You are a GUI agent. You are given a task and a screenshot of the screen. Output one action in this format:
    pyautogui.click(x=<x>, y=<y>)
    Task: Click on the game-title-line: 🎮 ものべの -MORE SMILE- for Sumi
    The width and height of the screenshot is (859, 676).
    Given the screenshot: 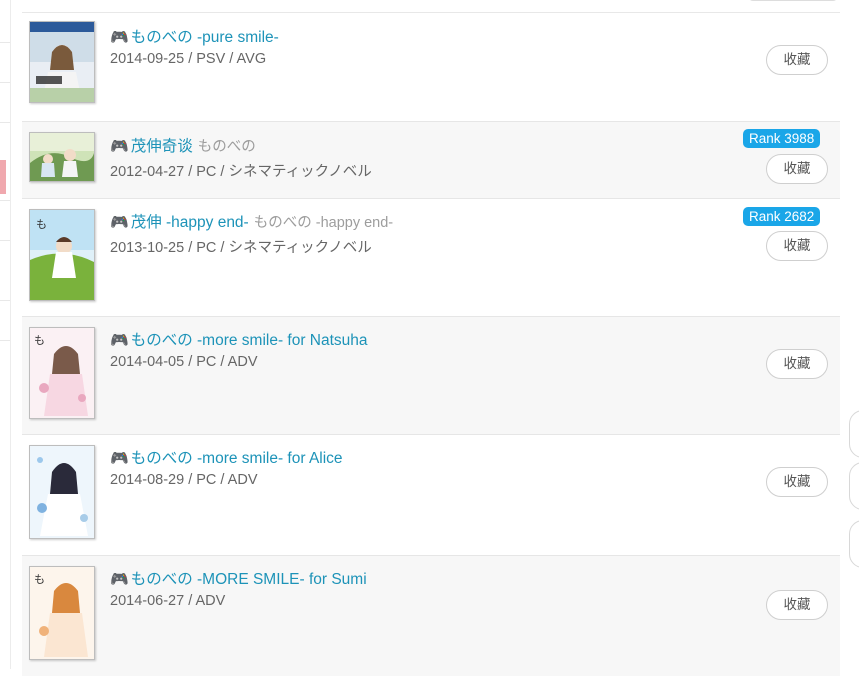 What is the action you would take?
    pyautogui.click(x=238, y=578)
    